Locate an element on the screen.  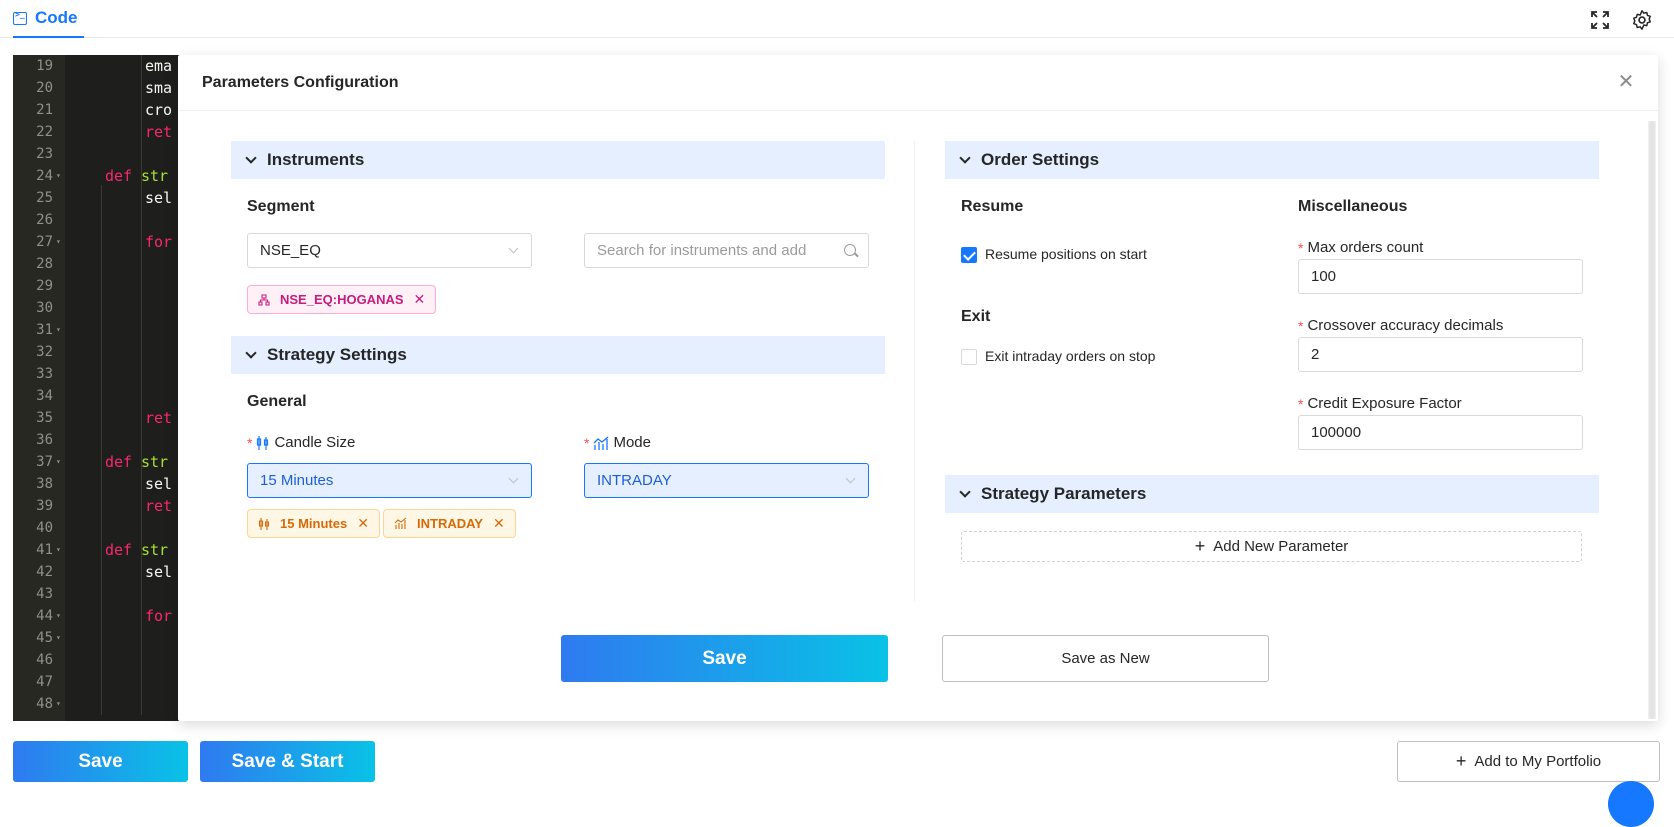
add-new-parameter-button: + Add New Parameter is located at coordinates (1271, 546).